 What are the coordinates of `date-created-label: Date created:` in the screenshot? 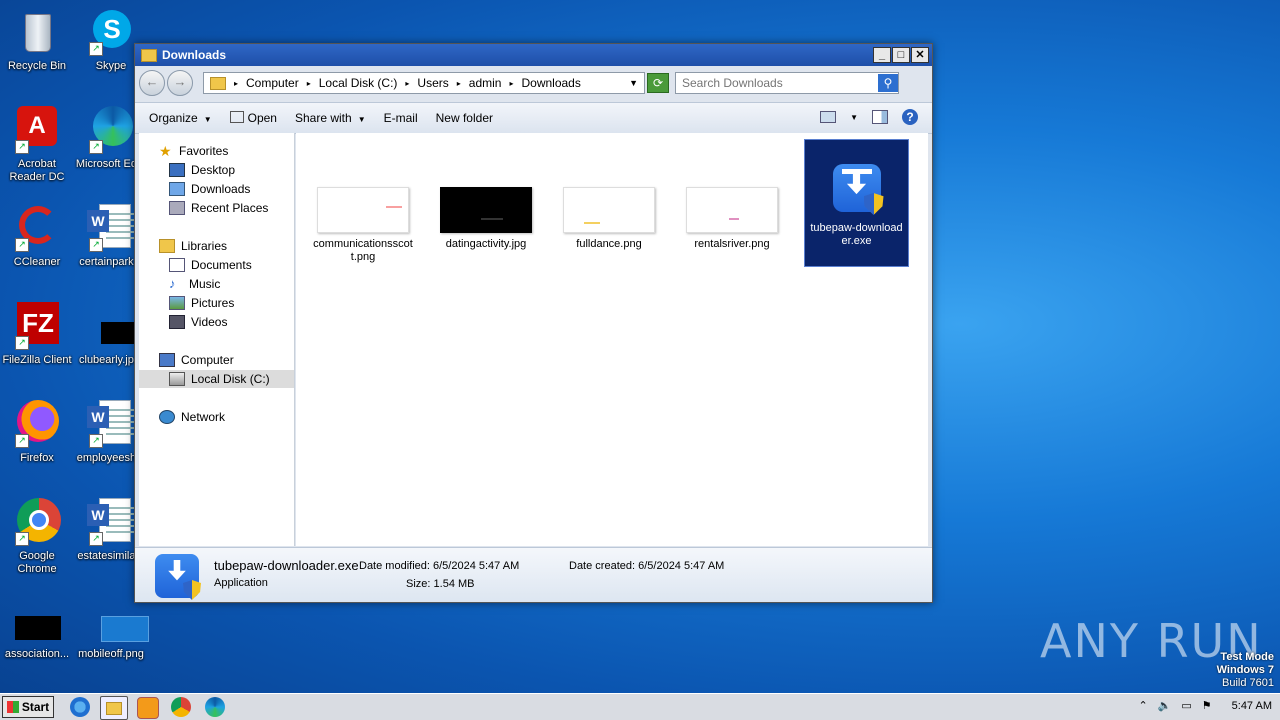 It's located at (602, 566).